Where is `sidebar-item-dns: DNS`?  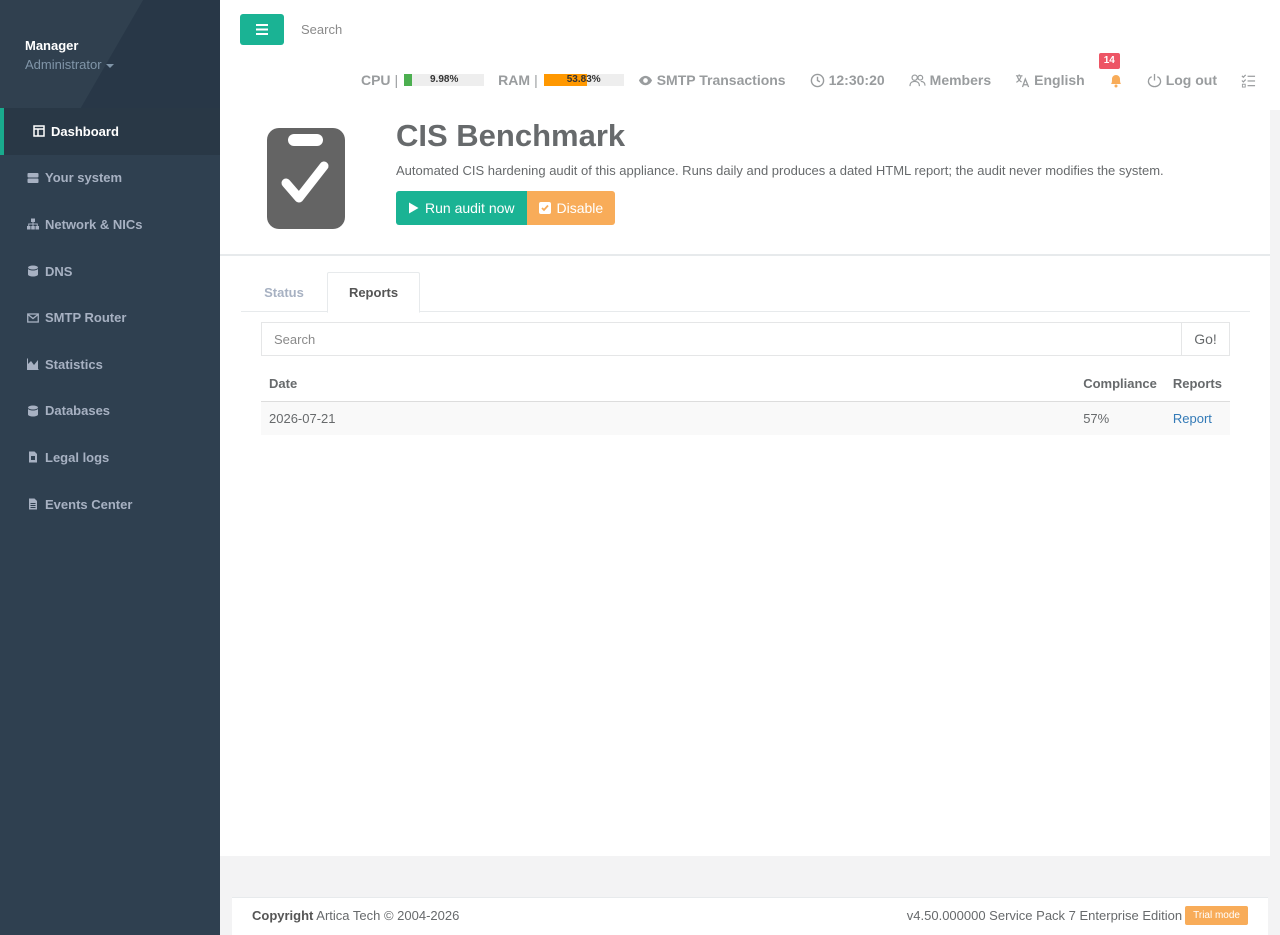
sidebar-item-dns: DNS is located at coordinates (110, 271).